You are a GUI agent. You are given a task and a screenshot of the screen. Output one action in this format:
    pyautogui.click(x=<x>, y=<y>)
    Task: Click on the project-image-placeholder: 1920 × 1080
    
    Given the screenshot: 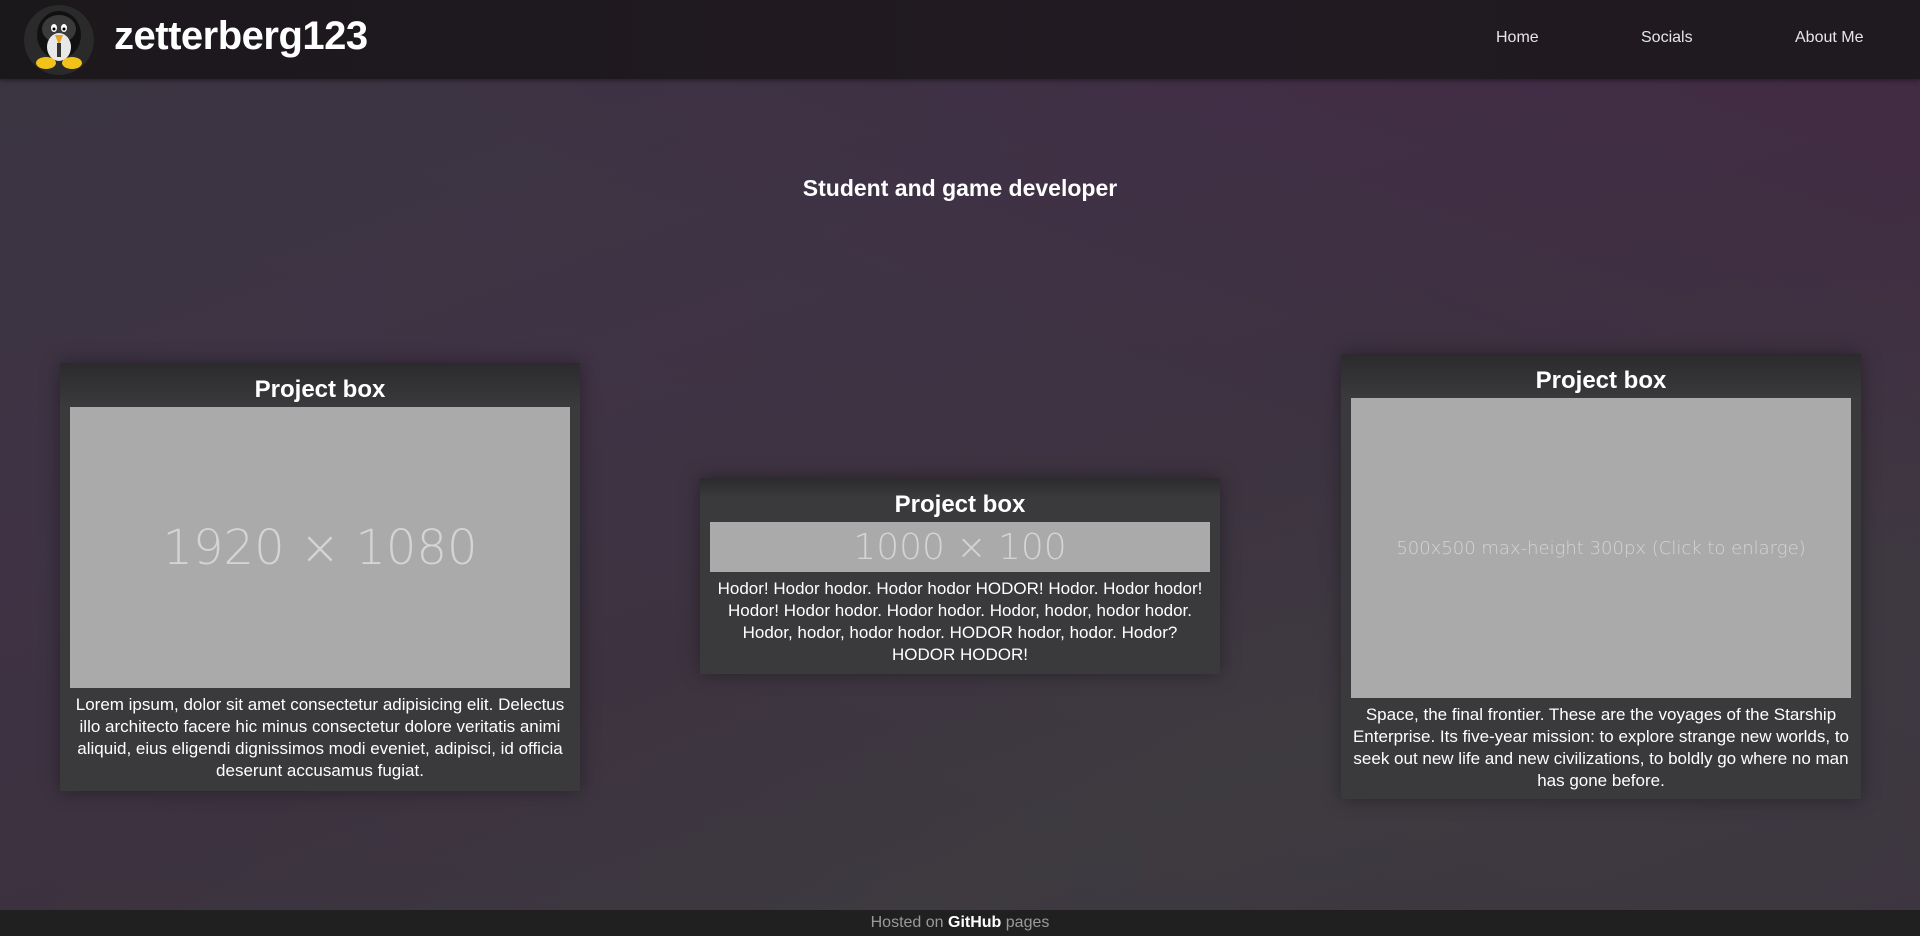 What is the action you would take?
    pyautogui.click(x=320, y=547)
    